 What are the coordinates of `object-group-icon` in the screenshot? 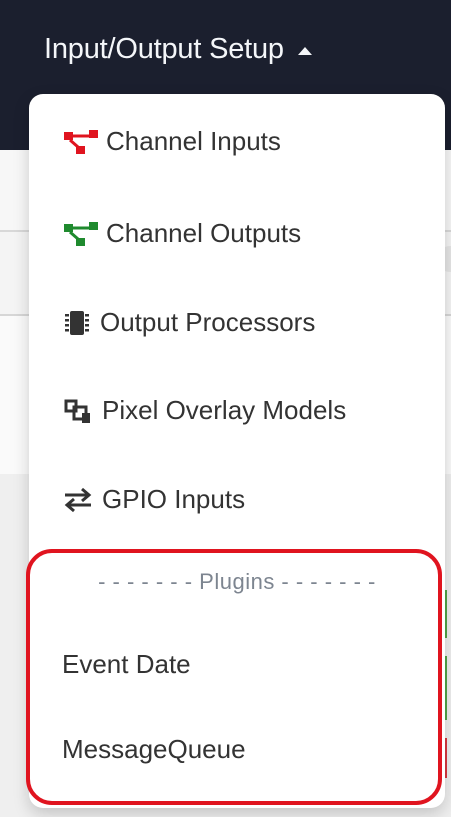 It's located at (78, 411).